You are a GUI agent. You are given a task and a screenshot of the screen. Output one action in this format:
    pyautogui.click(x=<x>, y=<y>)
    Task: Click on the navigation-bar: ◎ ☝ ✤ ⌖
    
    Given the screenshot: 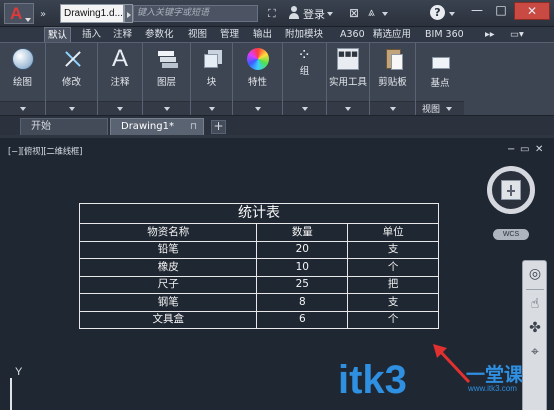 What is the action you would take?
    pyautogui.click(x=534, y=335)
    